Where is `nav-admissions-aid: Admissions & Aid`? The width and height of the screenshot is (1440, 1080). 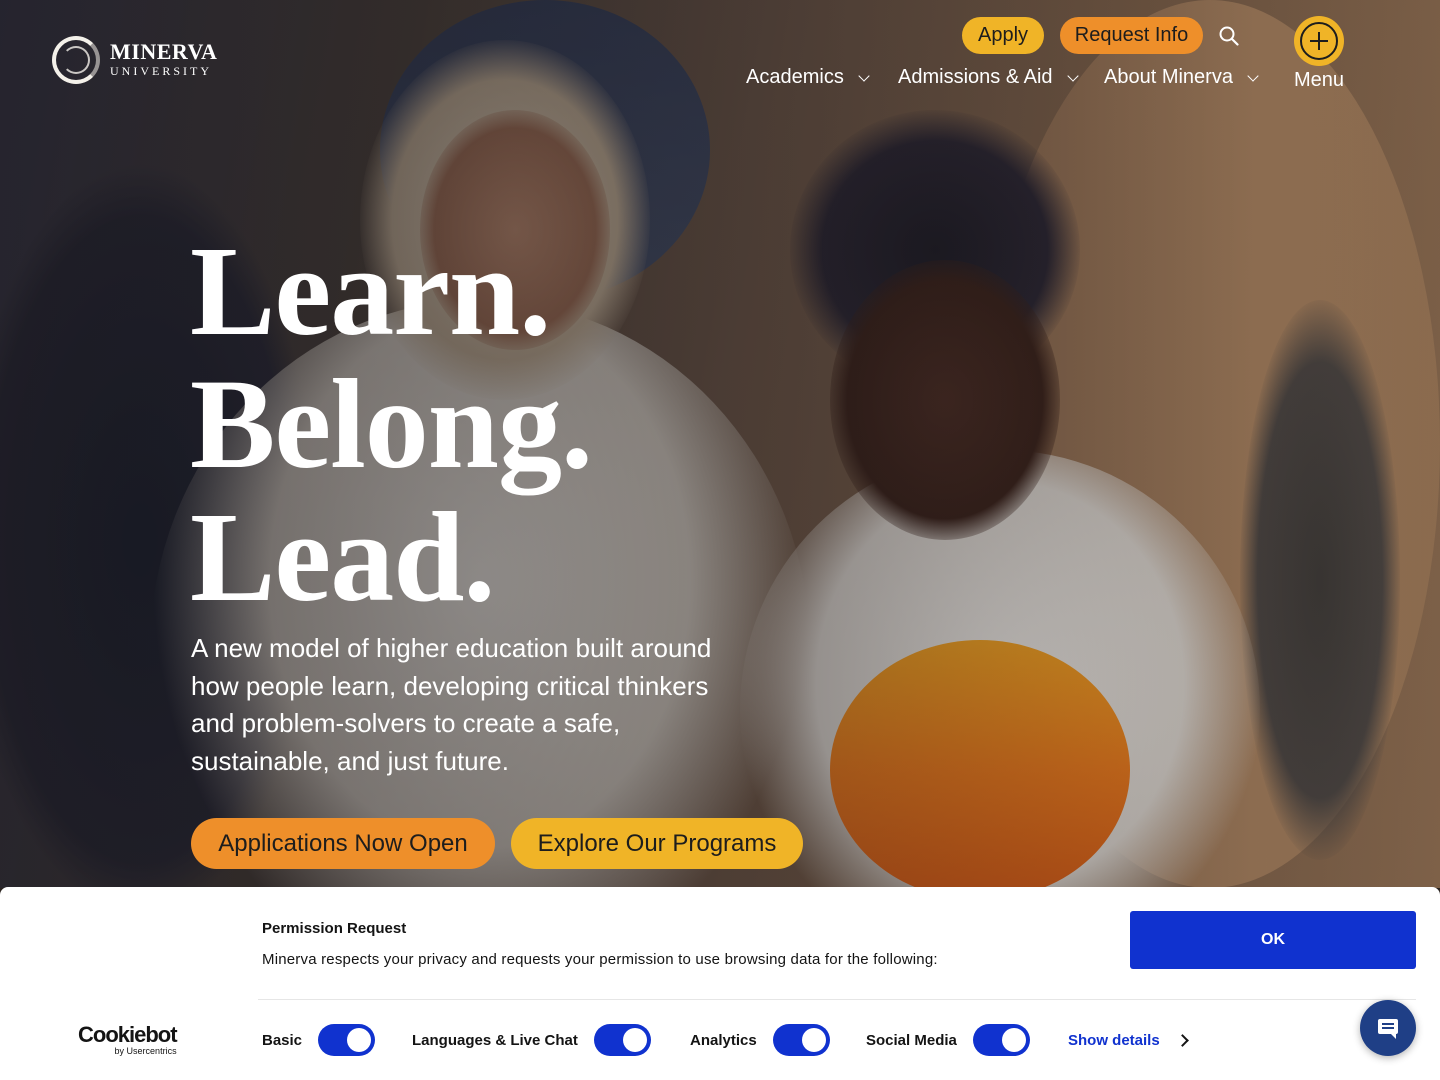 nav-admissions-aid: Admissions & Aid is located at coordinates (988, 77).